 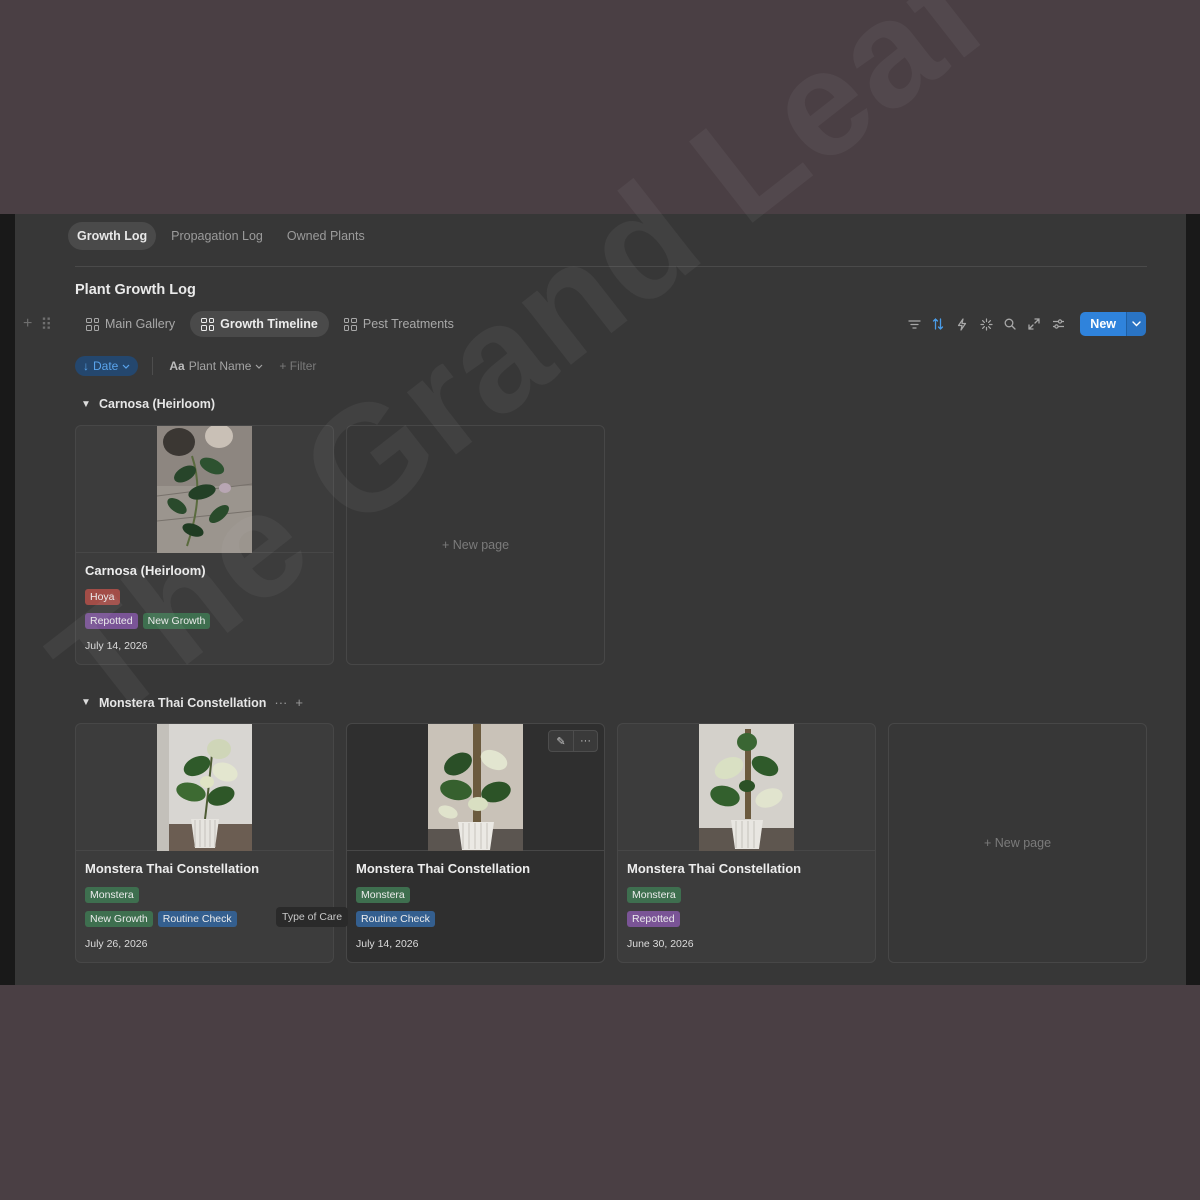 What do you see at coordinates (37, 325) in the screenshot?
I see `block-handles: + ⠿` at bounding box center [37, 325].